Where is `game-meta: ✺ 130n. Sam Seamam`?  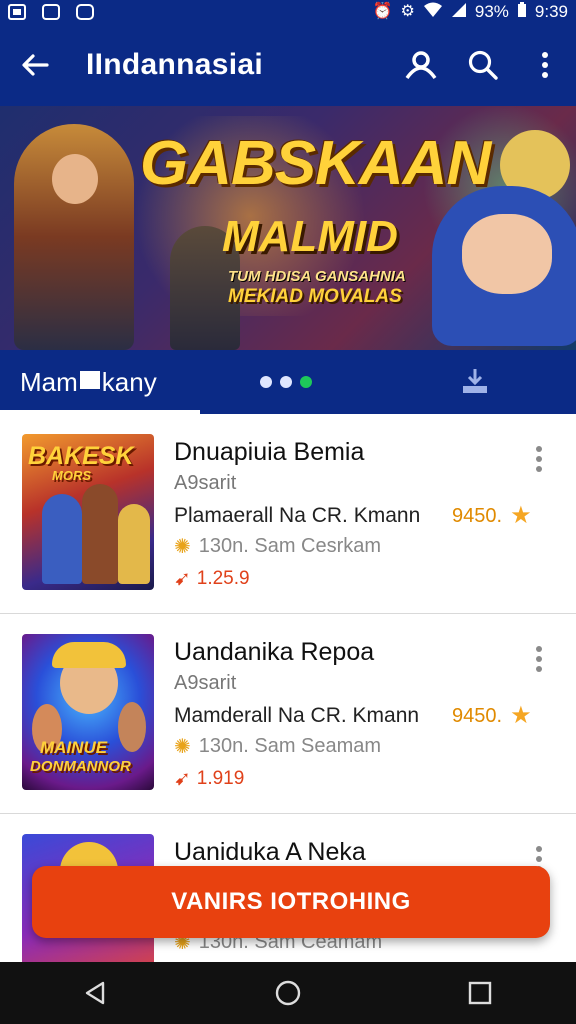
game-meta: ✺ 130n. Sam Seamam is located at coordinates (277, 746).